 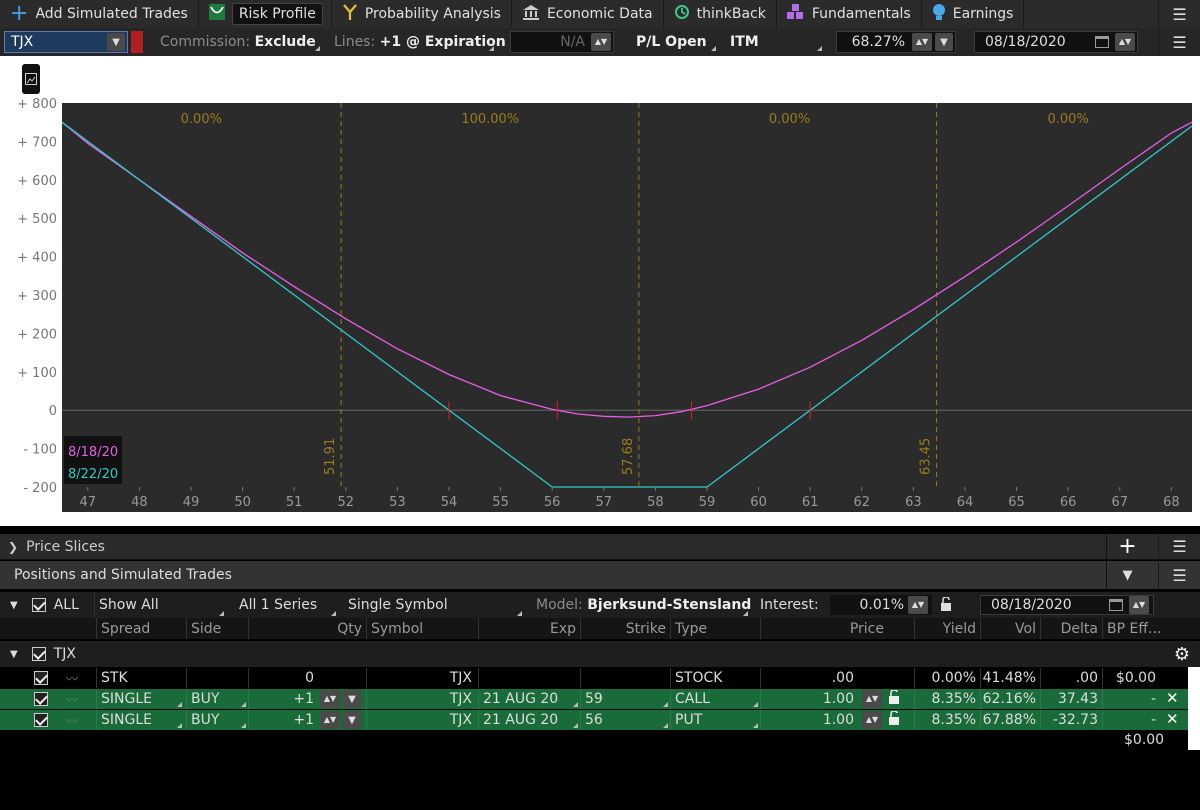 I want to click on column-header-symbol: Symbol, so click(x=421, y=628).